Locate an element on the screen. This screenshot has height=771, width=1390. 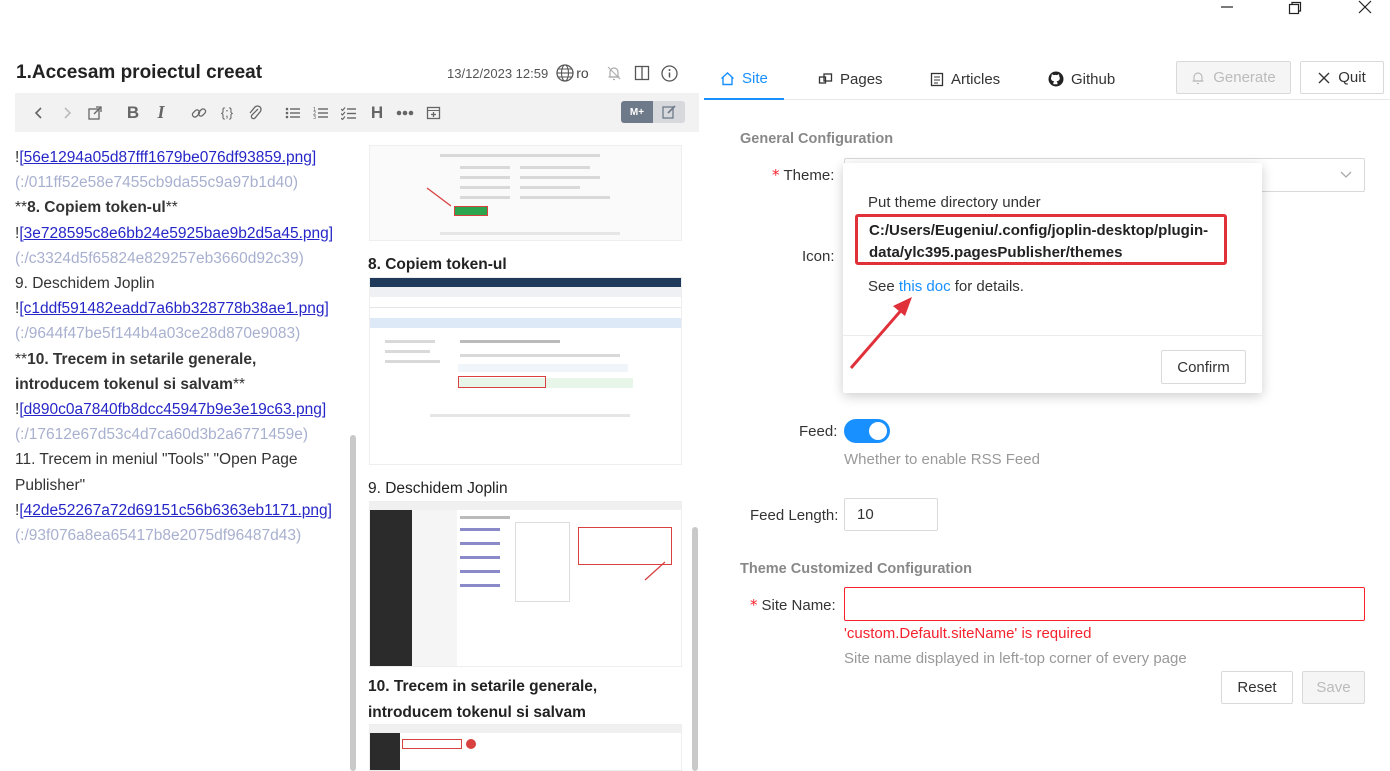
spellcheck-language: ro is located at coordinates (582, 73).